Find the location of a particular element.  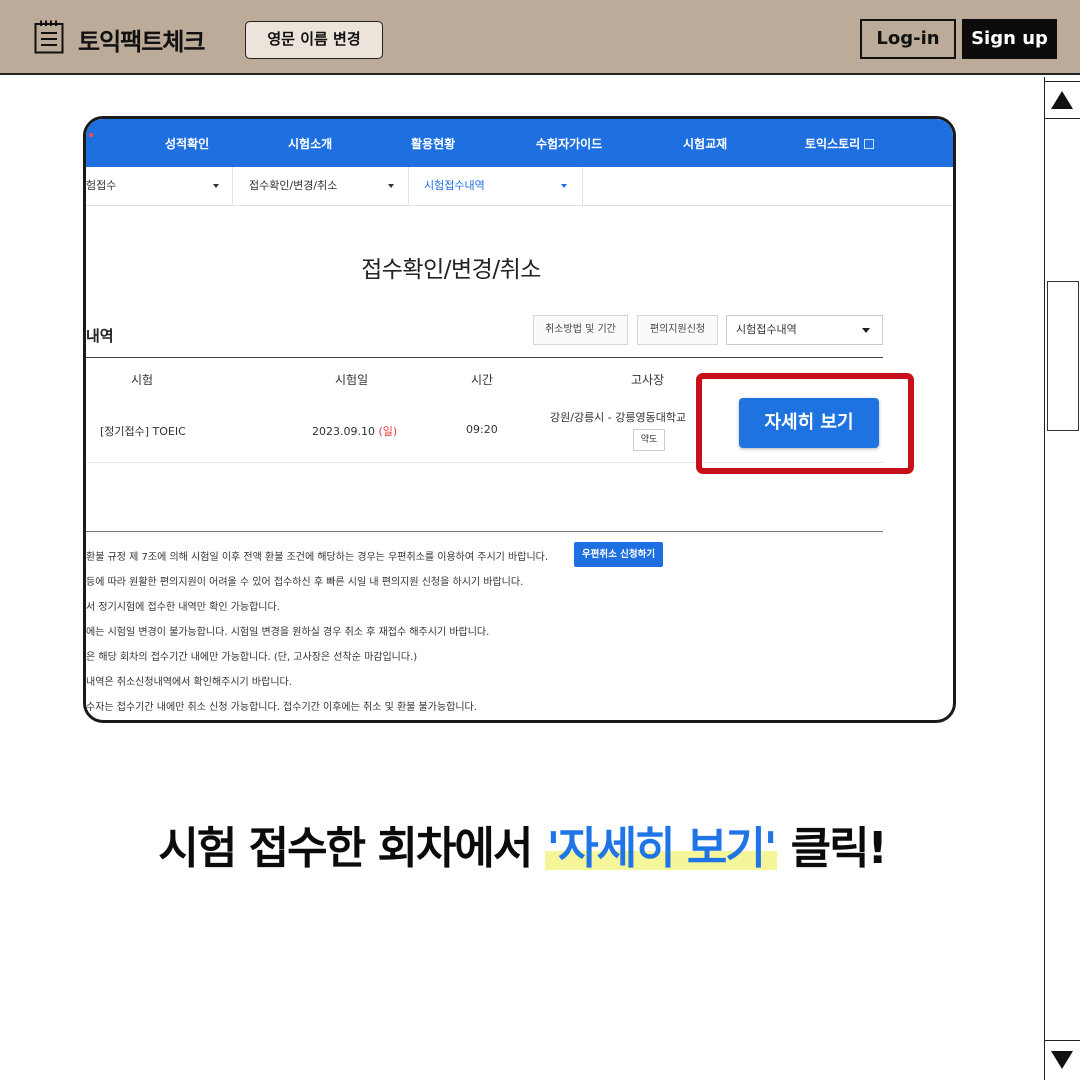

cell-venue: 강원/강릉시 - 강릉영동대학교 is located at coordinates (618, 417).